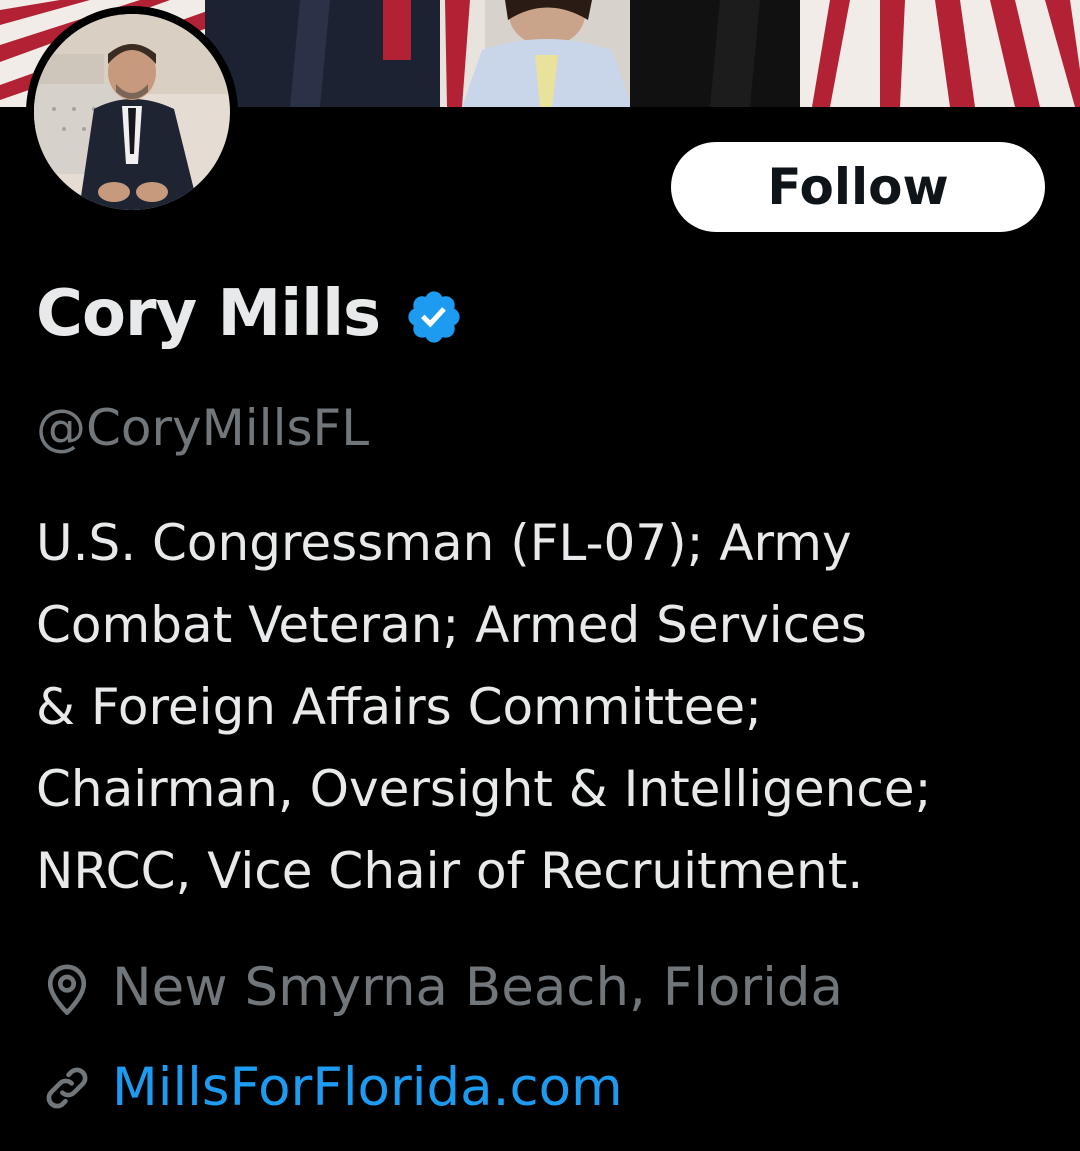 The image size is (1080, 1151). I want to click on verified-badge-icon, so click(434, 317).